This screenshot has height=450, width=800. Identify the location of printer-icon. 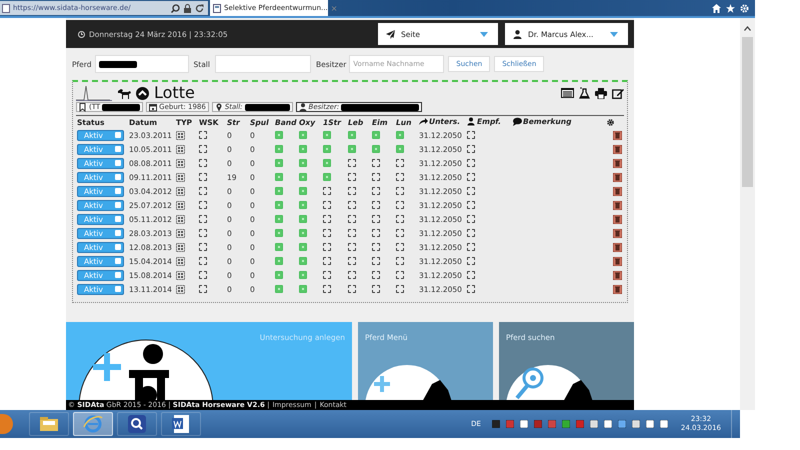
(601, 93).